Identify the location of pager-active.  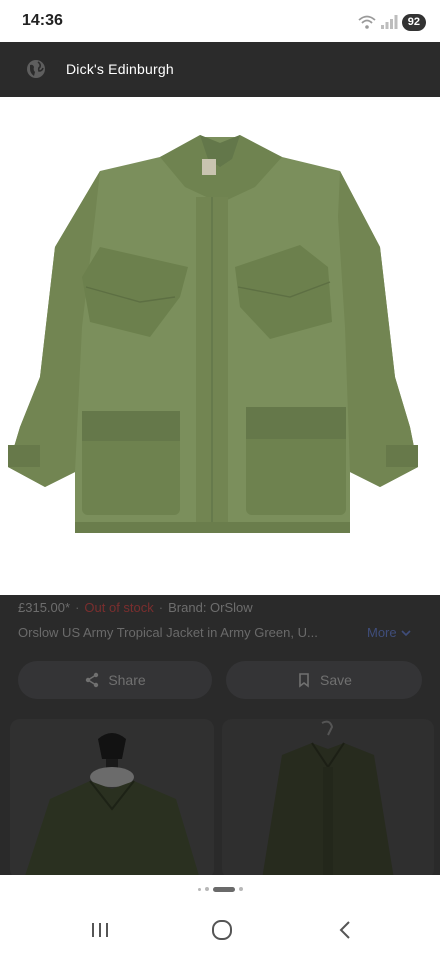
(223, 889).